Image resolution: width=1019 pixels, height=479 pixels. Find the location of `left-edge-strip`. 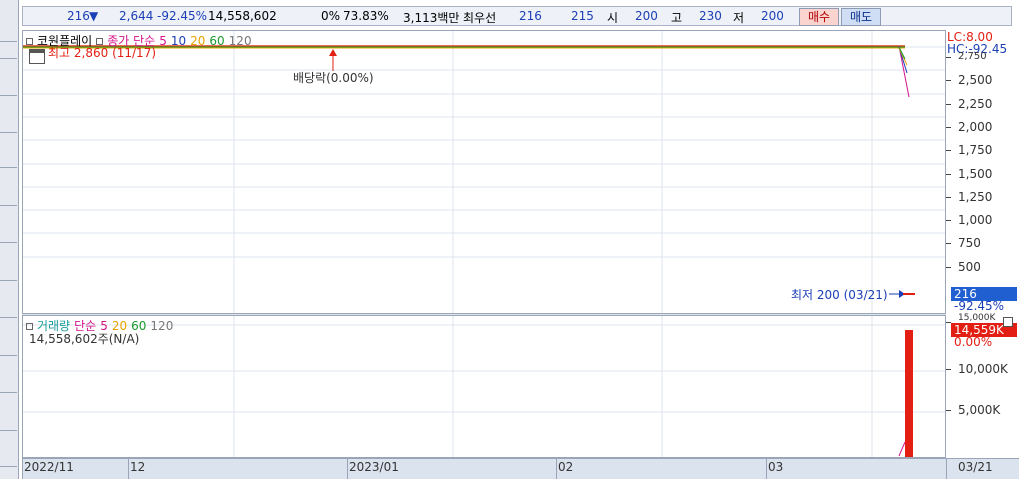

left-edge-strip is located at coordinates (9, 239).